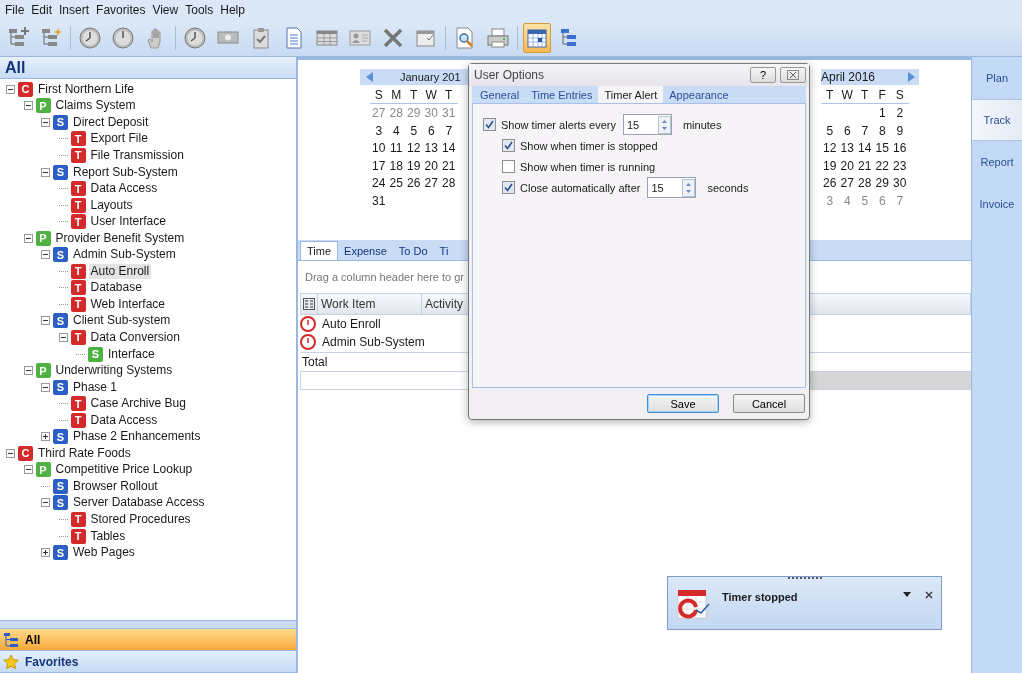  What do you see at coordinates (16, 10) in the screenshot?
I see `menu-item: File` at bounding box center [16, 10].